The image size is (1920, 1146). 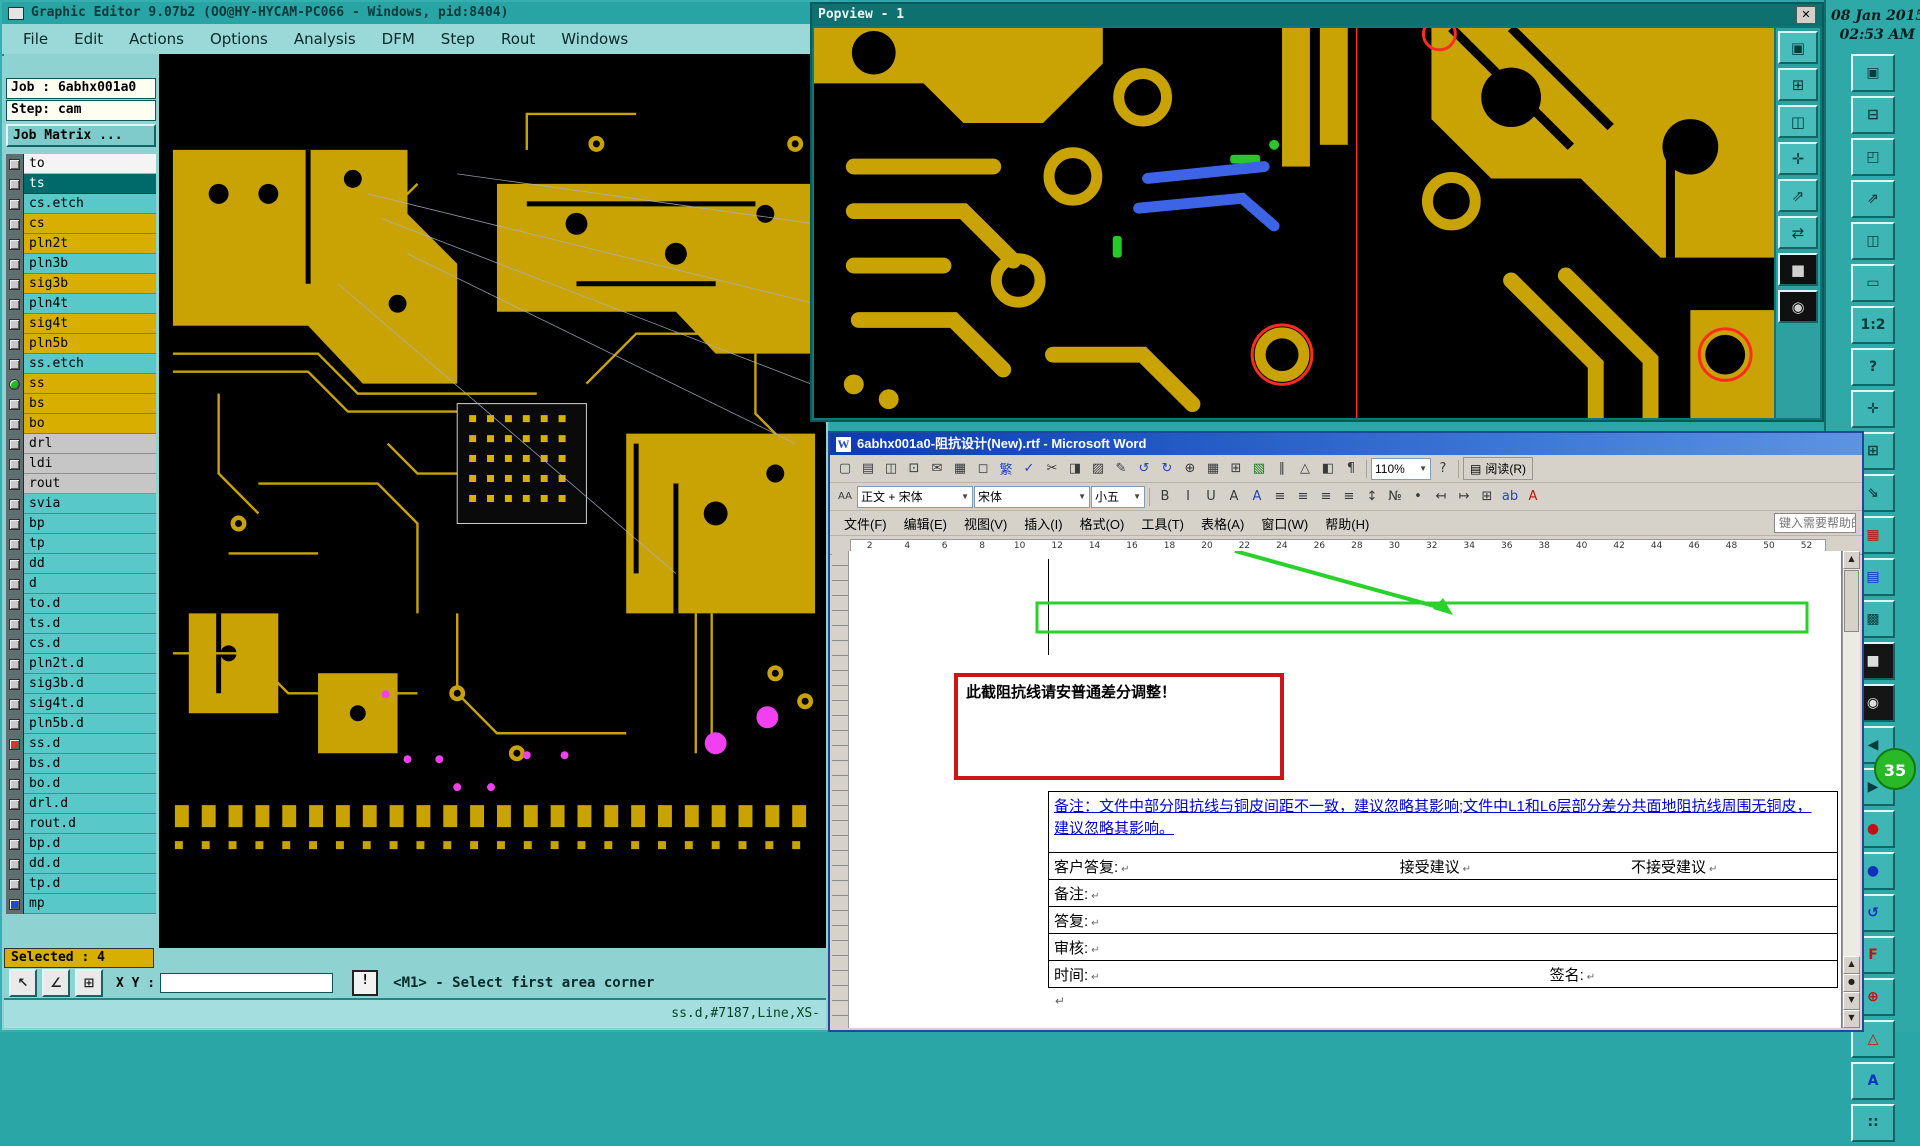 What do you see at coordinates (1873, 72) in the screenshot?
I see `view-window-icon: ▣` at bounding box center [1873, 72].